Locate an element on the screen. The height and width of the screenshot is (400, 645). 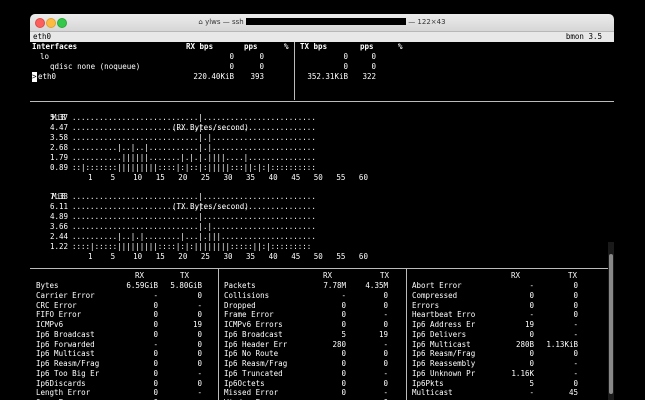
tx-y-label: 4.89 is located at coordinates (58, 216).